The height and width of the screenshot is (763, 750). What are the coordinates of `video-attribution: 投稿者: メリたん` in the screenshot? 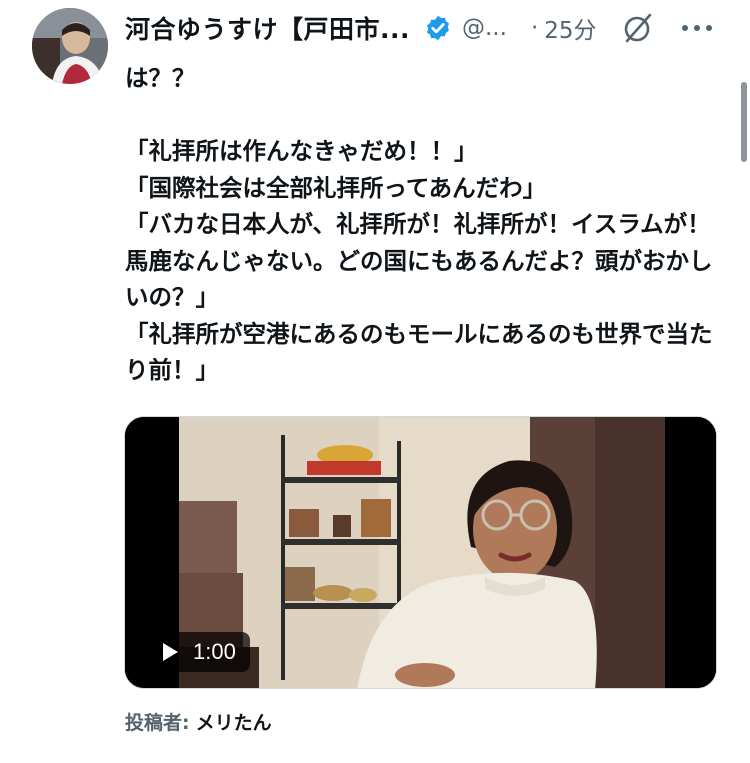 It's located at (198, 721).